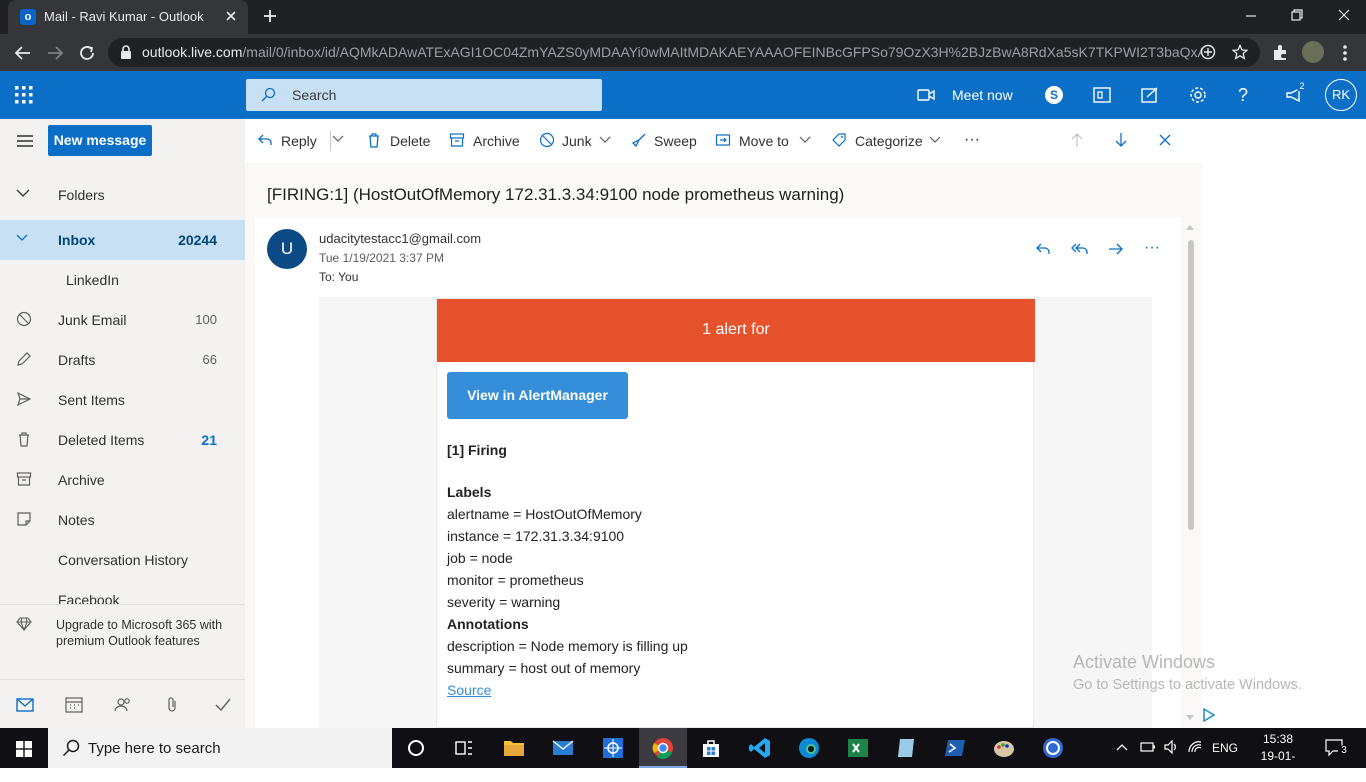 The image size is (1366, 782). Describe the element at coordinates (537, 395) in the screenshot. I see `view-in-alertmanager-button: View in AlertManager` at that location.